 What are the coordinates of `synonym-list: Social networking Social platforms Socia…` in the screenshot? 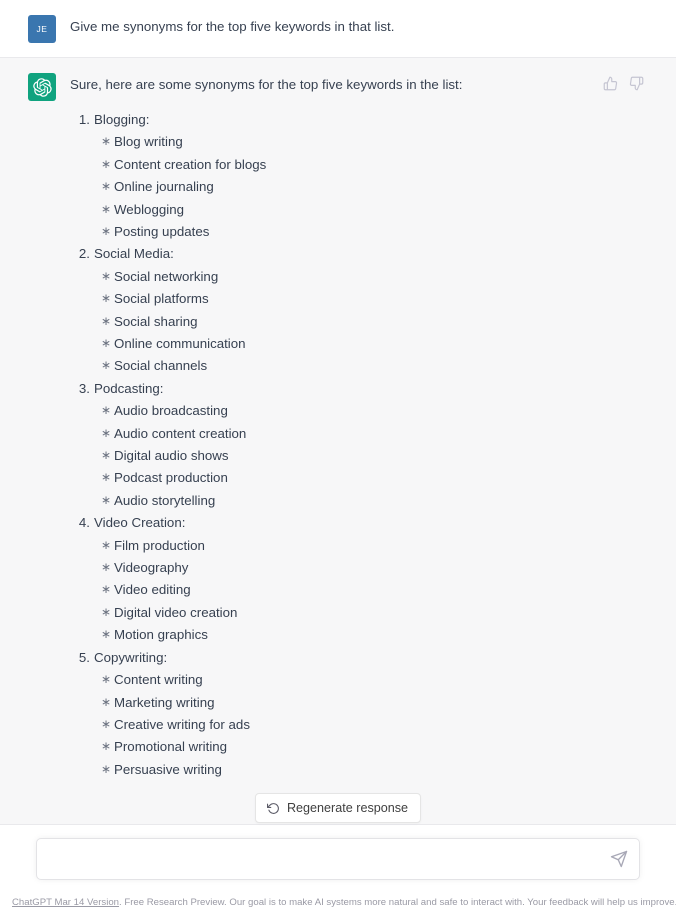 It's located at (356, 321).